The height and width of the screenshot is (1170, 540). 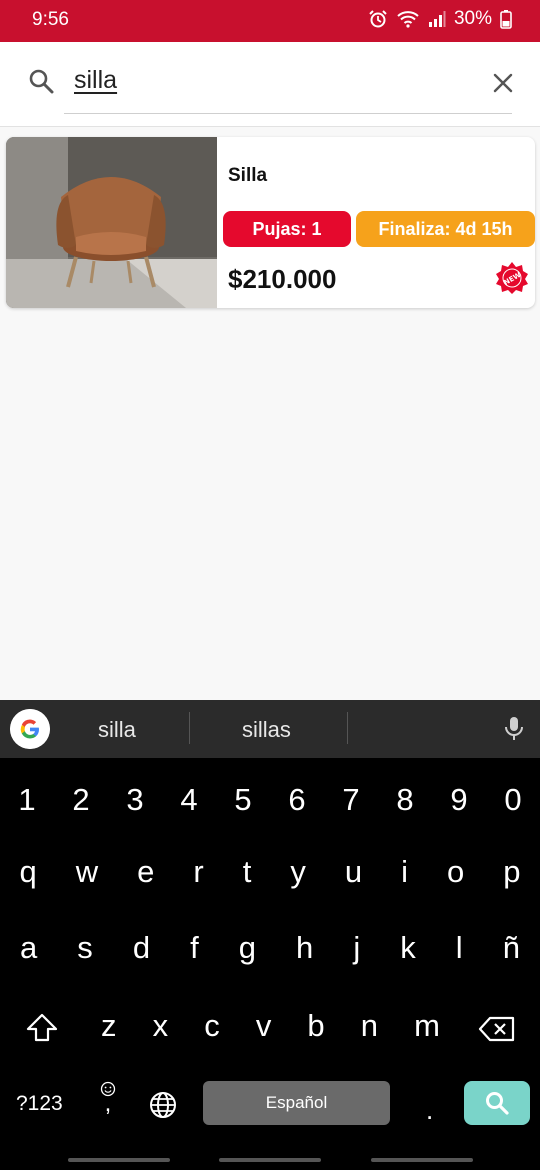 I want to click on key-9: 9, so click(x=458, y=800).